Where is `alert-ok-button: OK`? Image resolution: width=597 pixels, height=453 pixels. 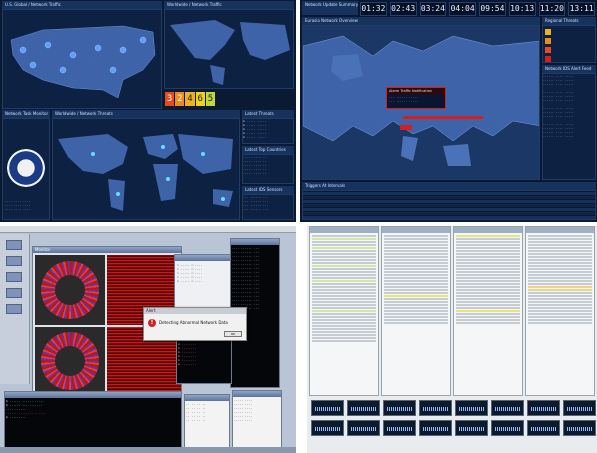
alert-ok-button: OK is located at coordinates (233, 334).